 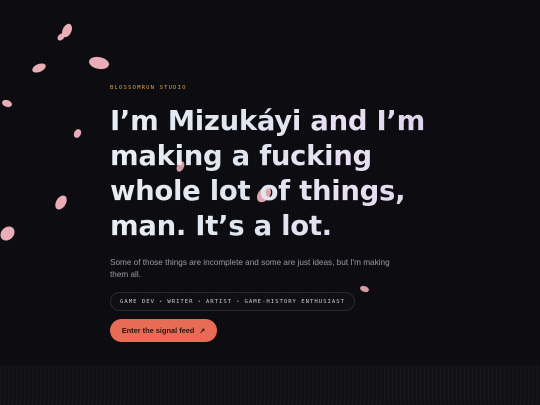 I want to click on role-tag: WRITER, so click(x=180, y=301).